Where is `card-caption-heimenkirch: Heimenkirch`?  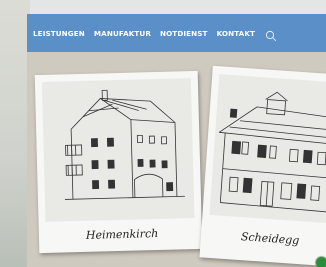
card-caption-heimenkirch: Heimenkirch is located at coordinates (122, 234).